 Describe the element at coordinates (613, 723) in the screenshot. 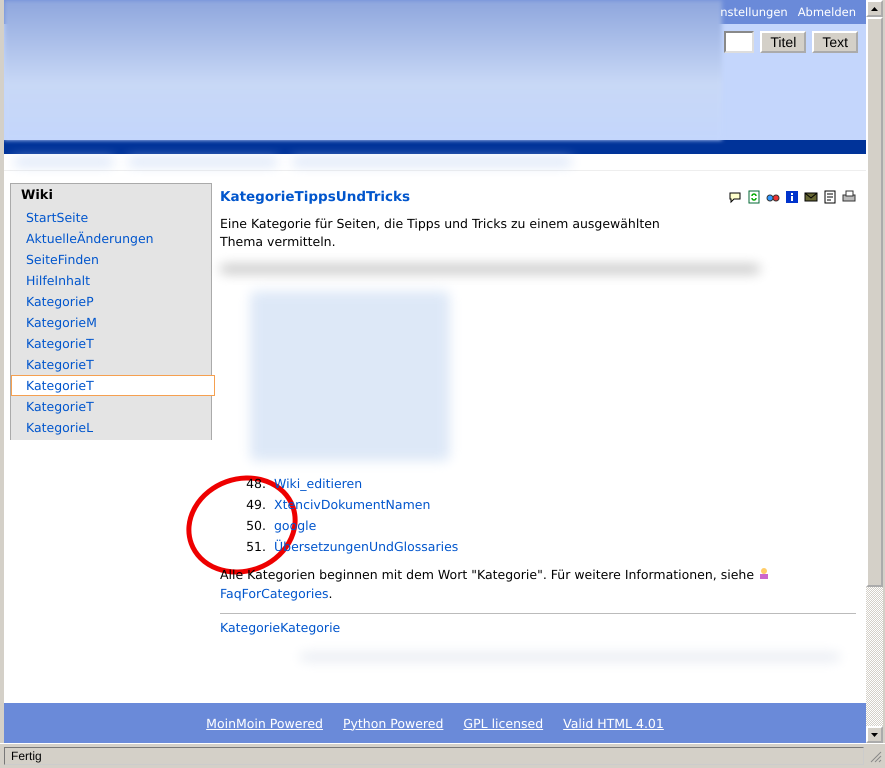

I see `footer-link: Valid HTML 4.01` at that location.